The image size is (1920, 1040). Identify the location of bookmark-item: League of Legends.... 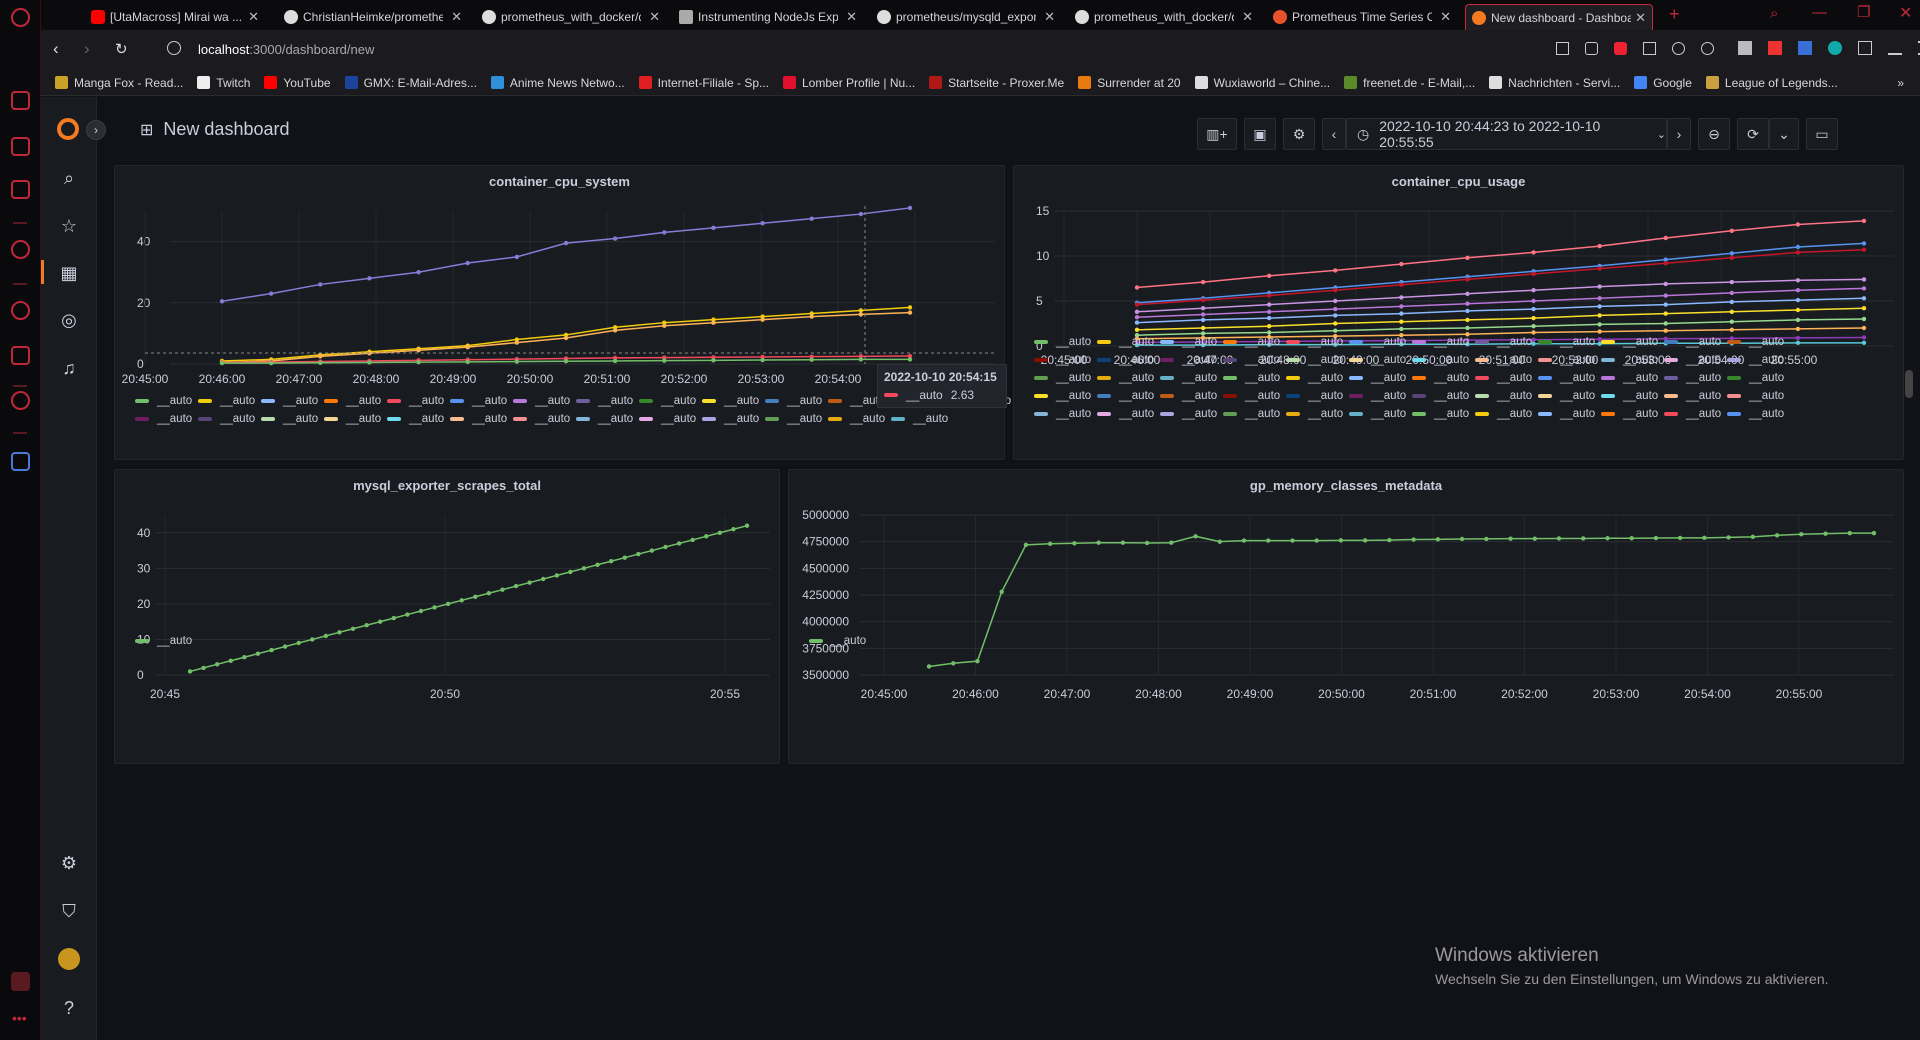
(1771, 83).